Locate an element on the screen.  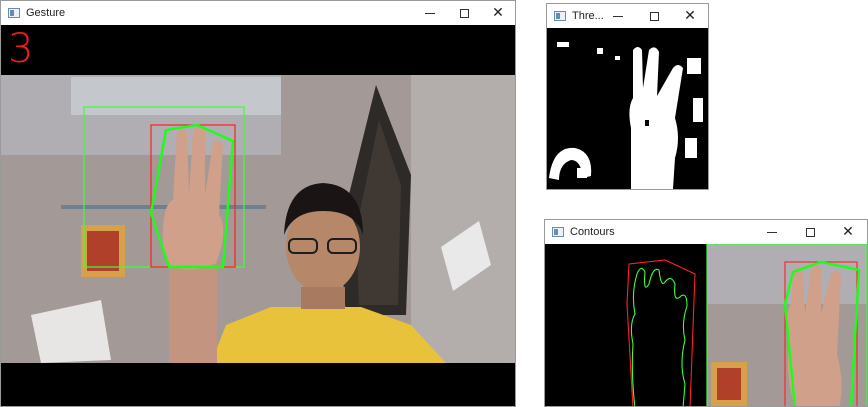
person-arm is located at coordinates (193, 309).